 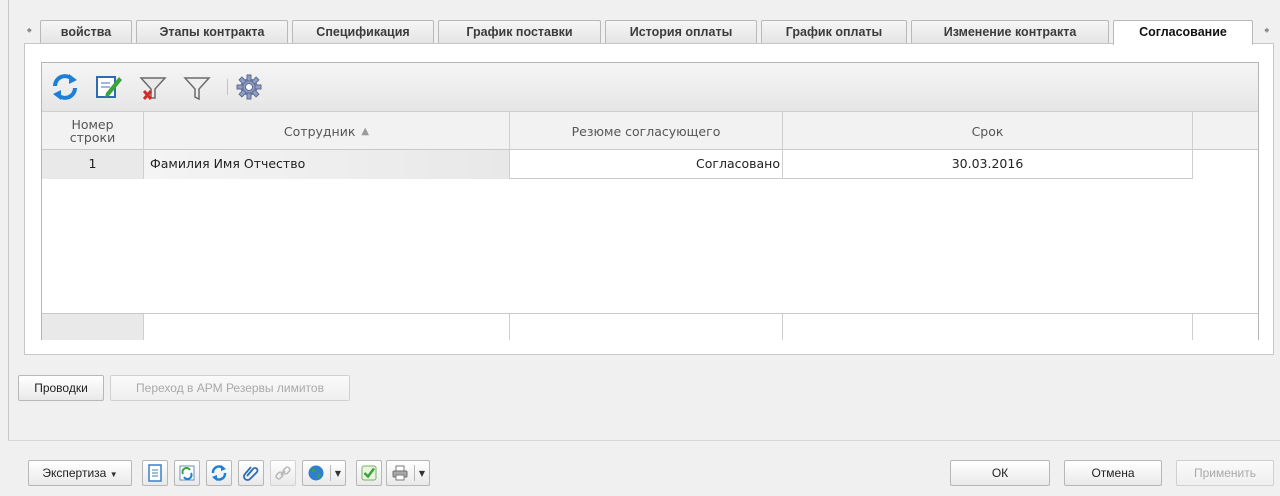 I want to click on expertise-label: Экспертиза, so click(x=74, y=473).